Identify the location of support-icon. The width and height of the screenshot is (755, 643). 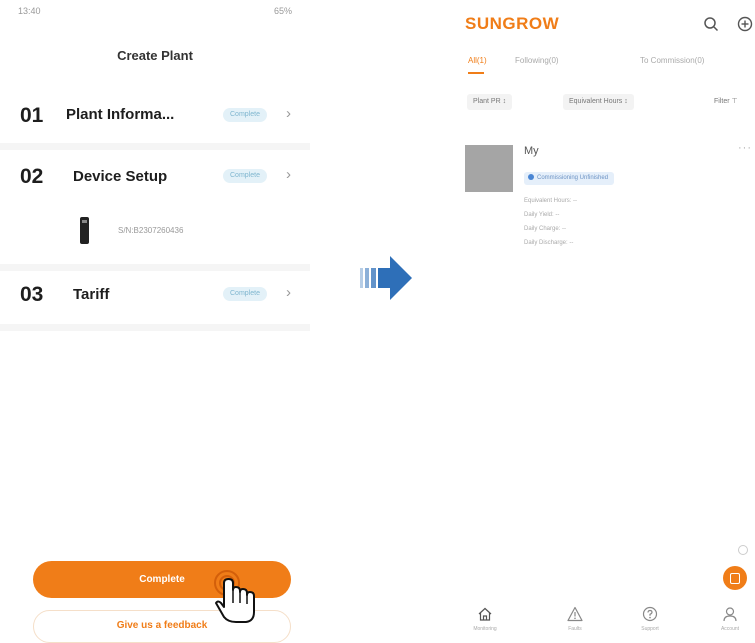
(650, 614).